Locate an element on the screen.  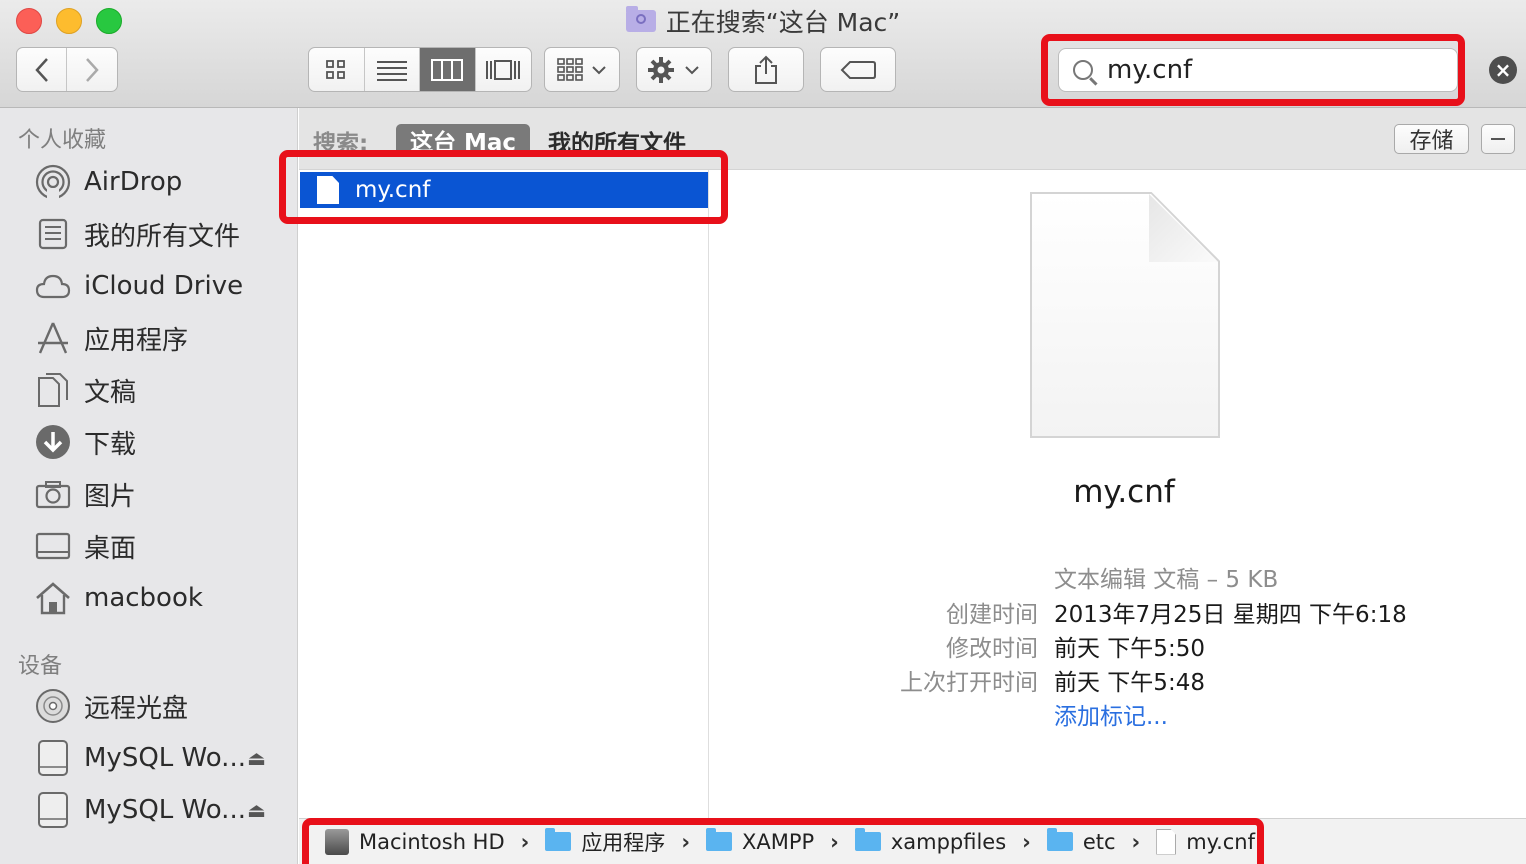
smart-folder-icon is located at coordinates (640, 19).